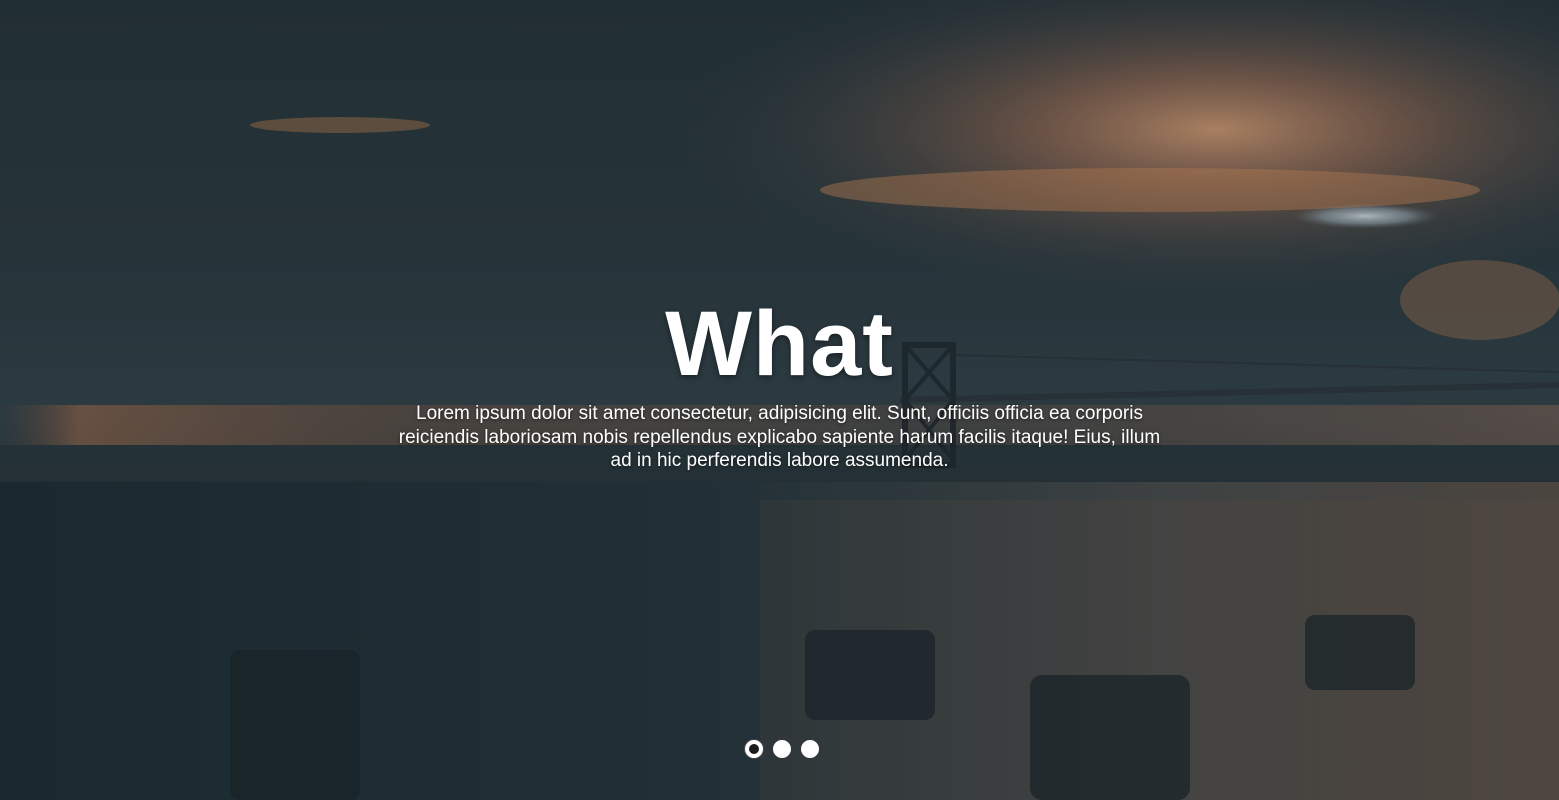 The height and width of the screenshot is (800, 1559). Describe the element at coordinates (779, 344) in the screenshot. I see `slide-title: What` at that location.